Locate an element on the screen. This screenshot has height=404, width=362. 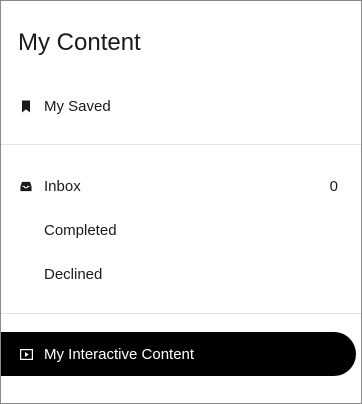
menu-item-inbox: Inbox 0 is located at coordinates (181, 186).